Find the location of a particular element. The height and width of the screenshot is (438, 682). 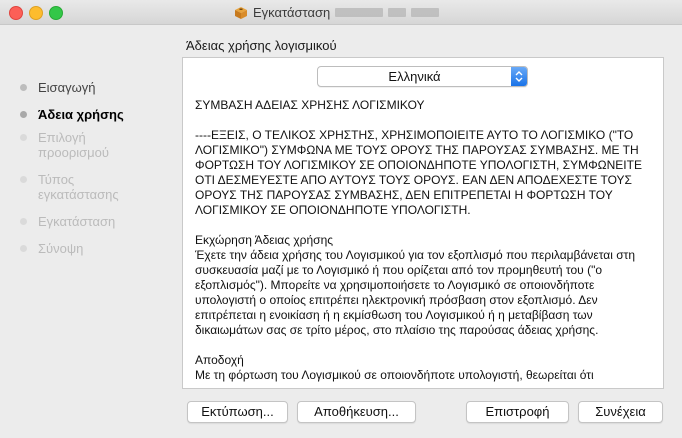

step-license: Άδεια χρήσης is located at coordinates (95, 114).